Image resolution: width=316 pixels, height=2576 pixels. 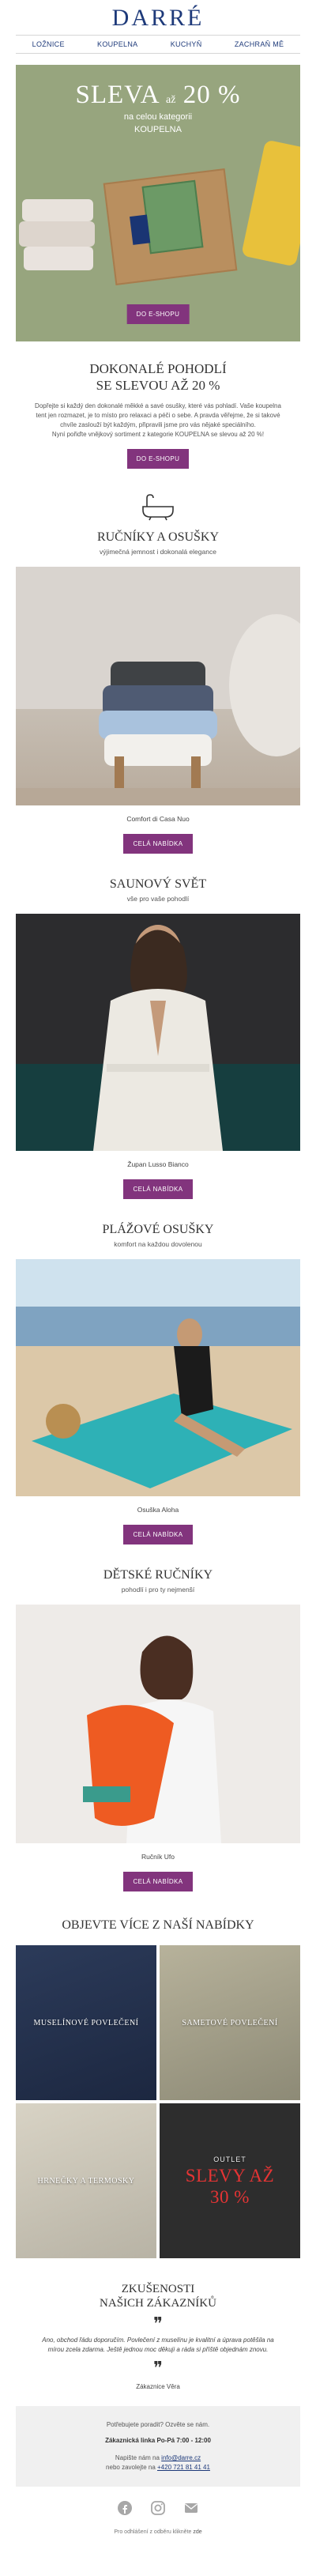 What do you see at coordinates (131, 2467) in the screenshot?
I see `call-text: nebo zavolejte na` at bounding box center [131, 2467].